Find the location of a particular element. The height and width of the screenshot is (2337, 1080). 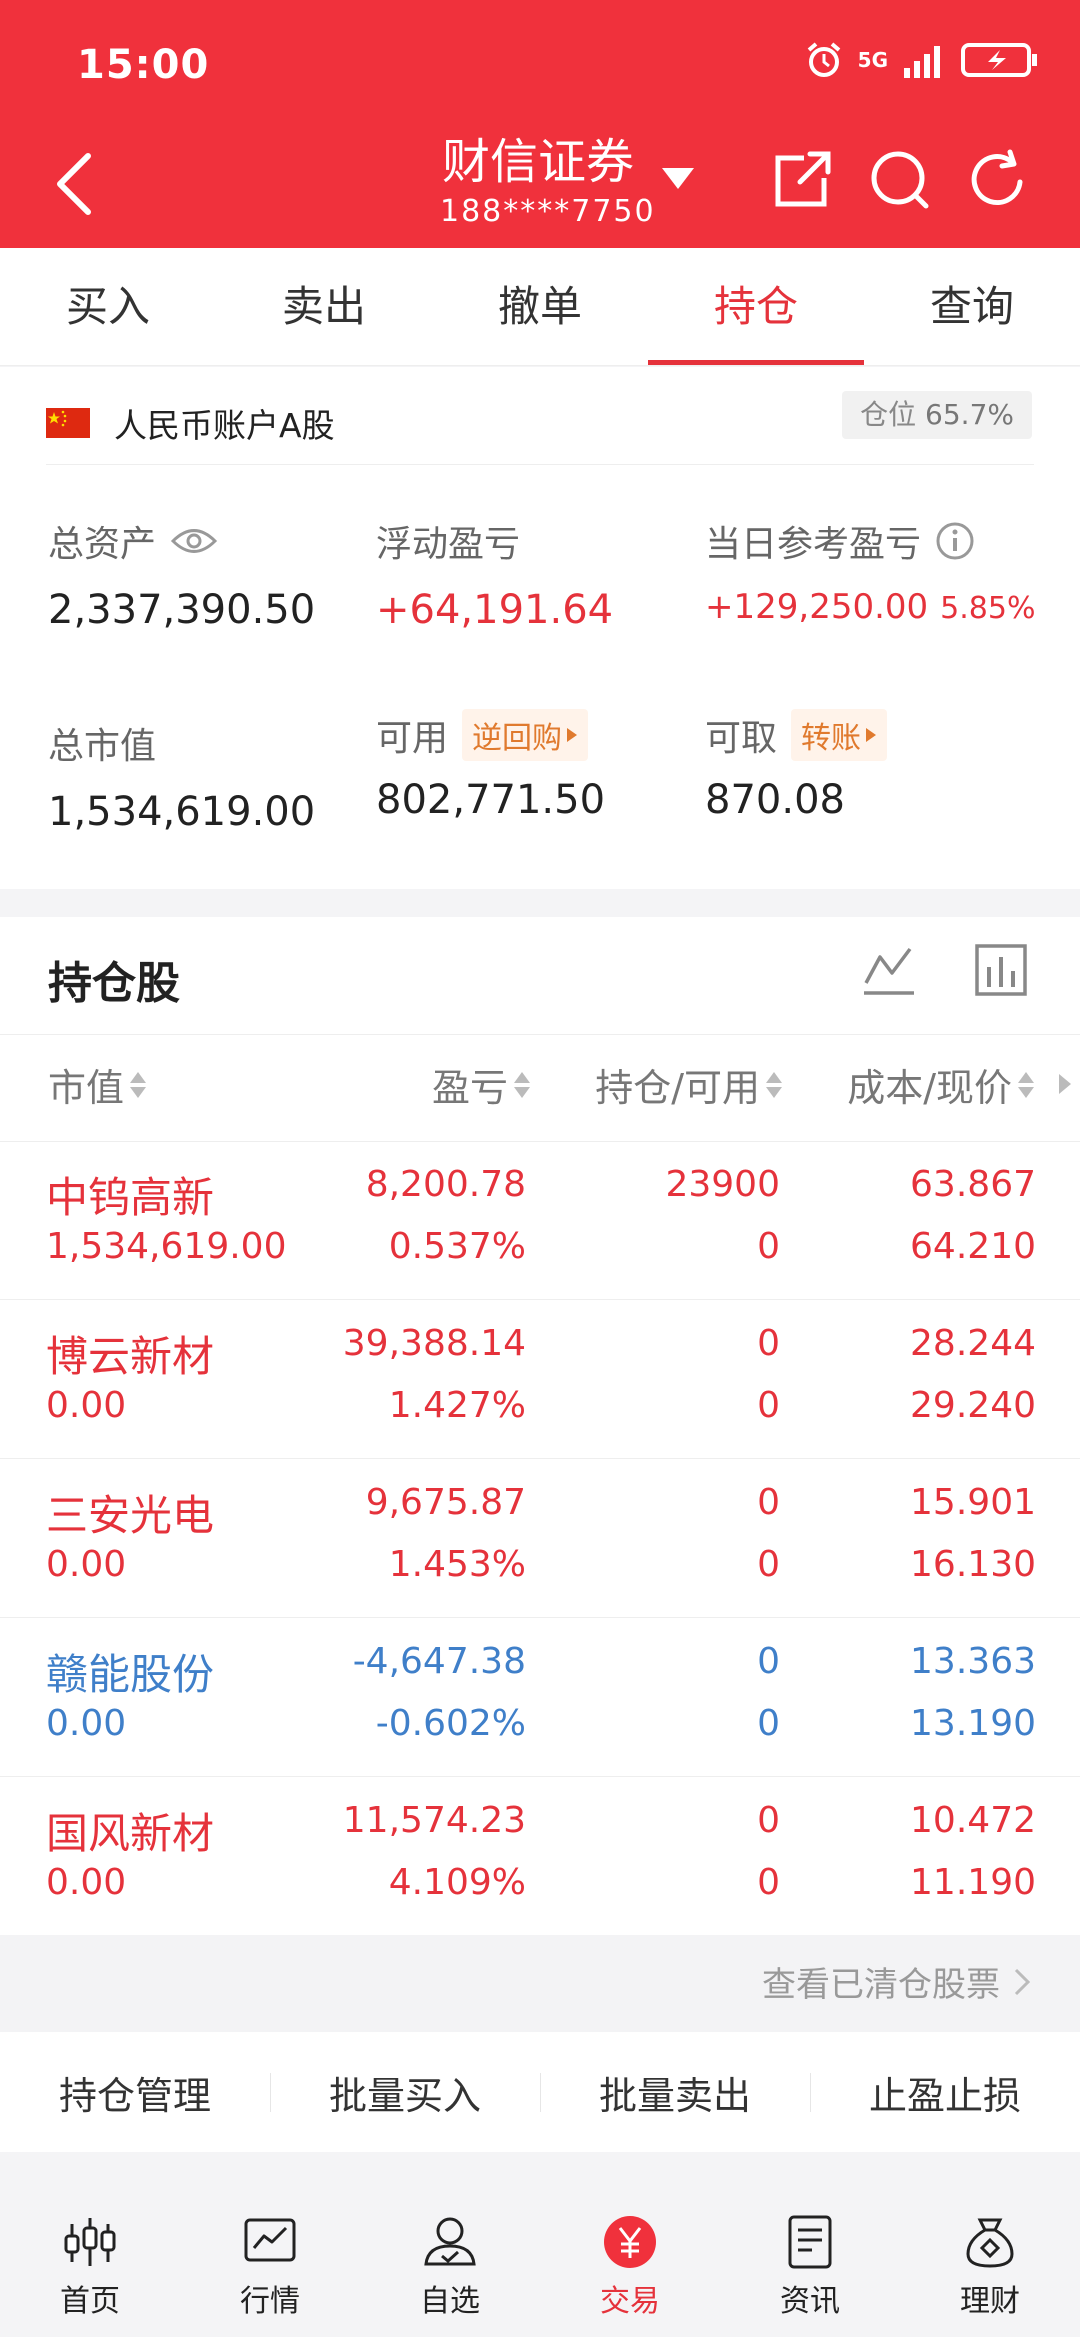

cost-price: 63.867 is located at coordinates (973, 1184).